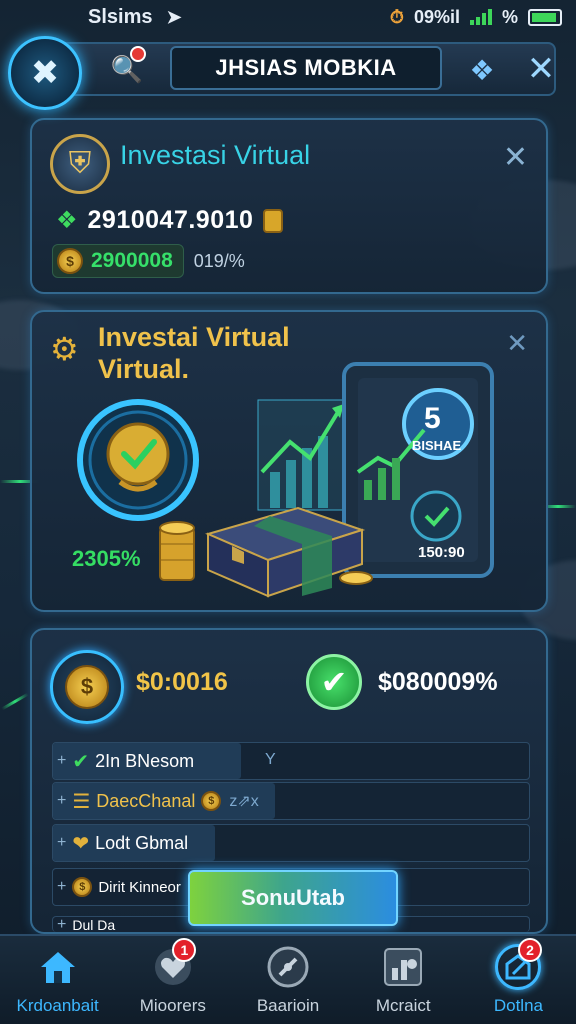 The image size is (576, 1024). Describe the element at coordinates (441, 552) in the screenshot. I see `tablet-value: 150:90` at that location.